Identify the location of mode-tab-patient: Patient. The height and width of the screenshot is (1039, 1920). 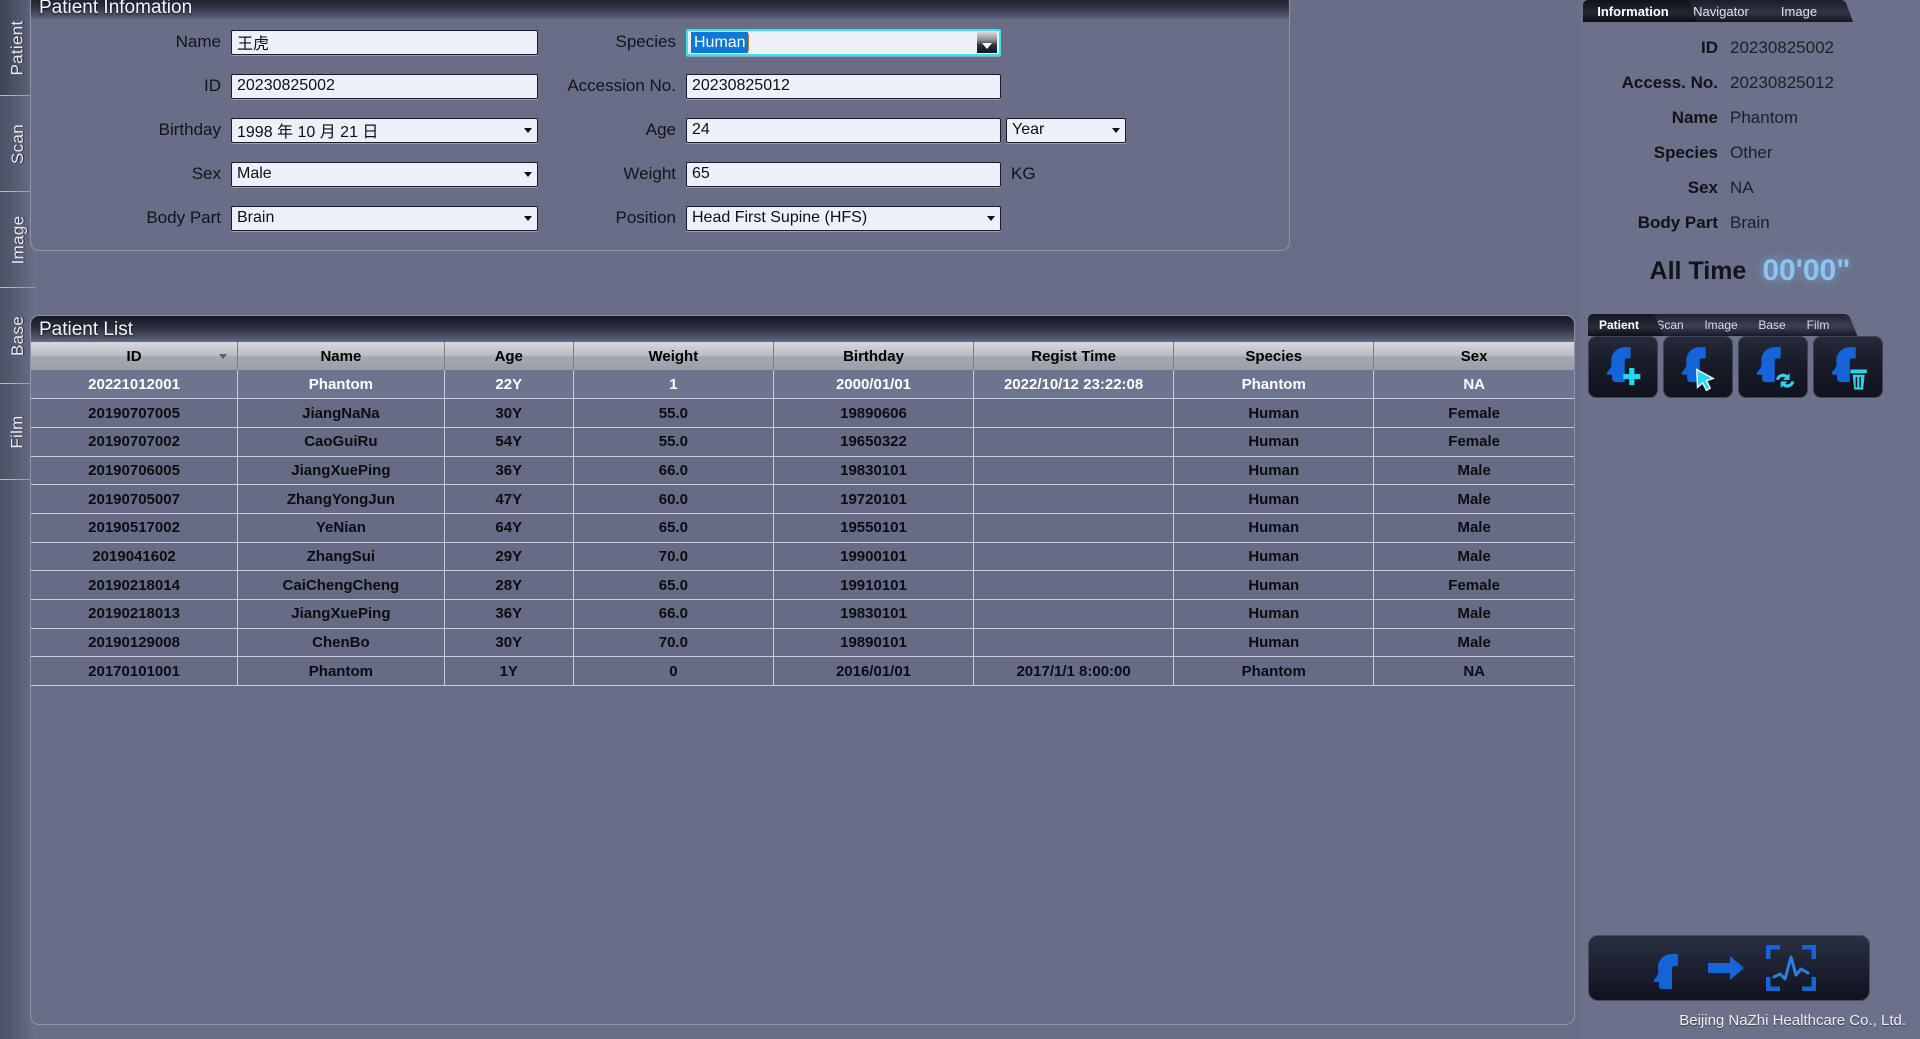
(1626, 325).